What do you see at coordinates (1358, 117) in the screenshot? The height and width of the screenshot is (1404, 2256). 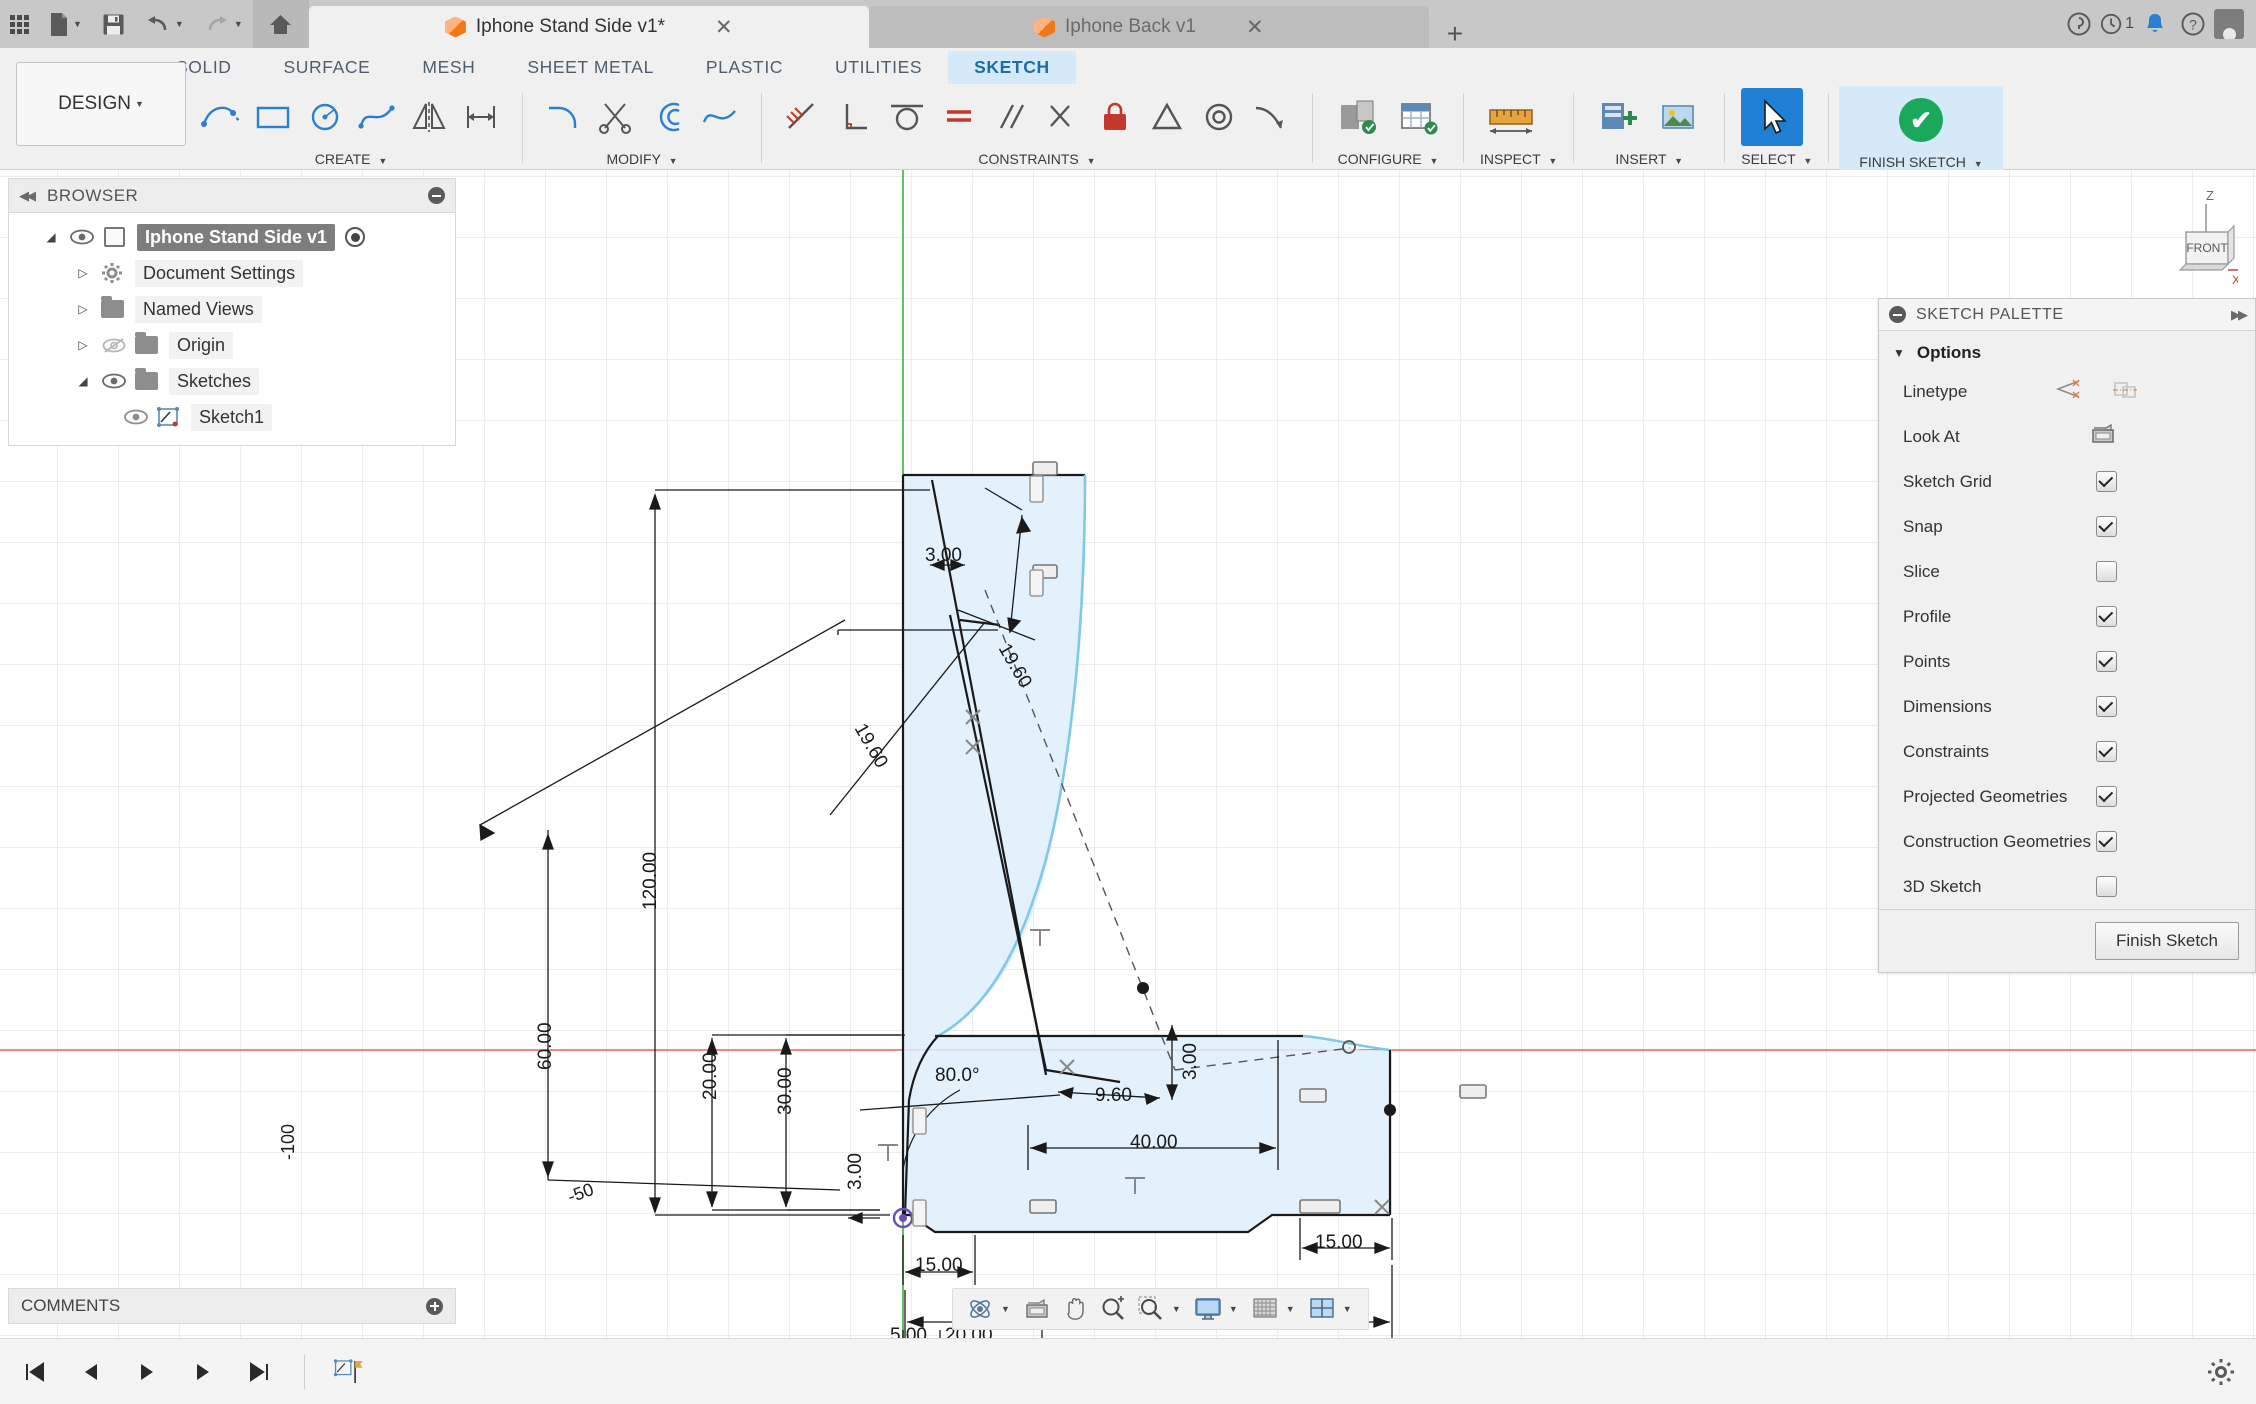 I see `configure-tool` at bounding box center [1358, 117].